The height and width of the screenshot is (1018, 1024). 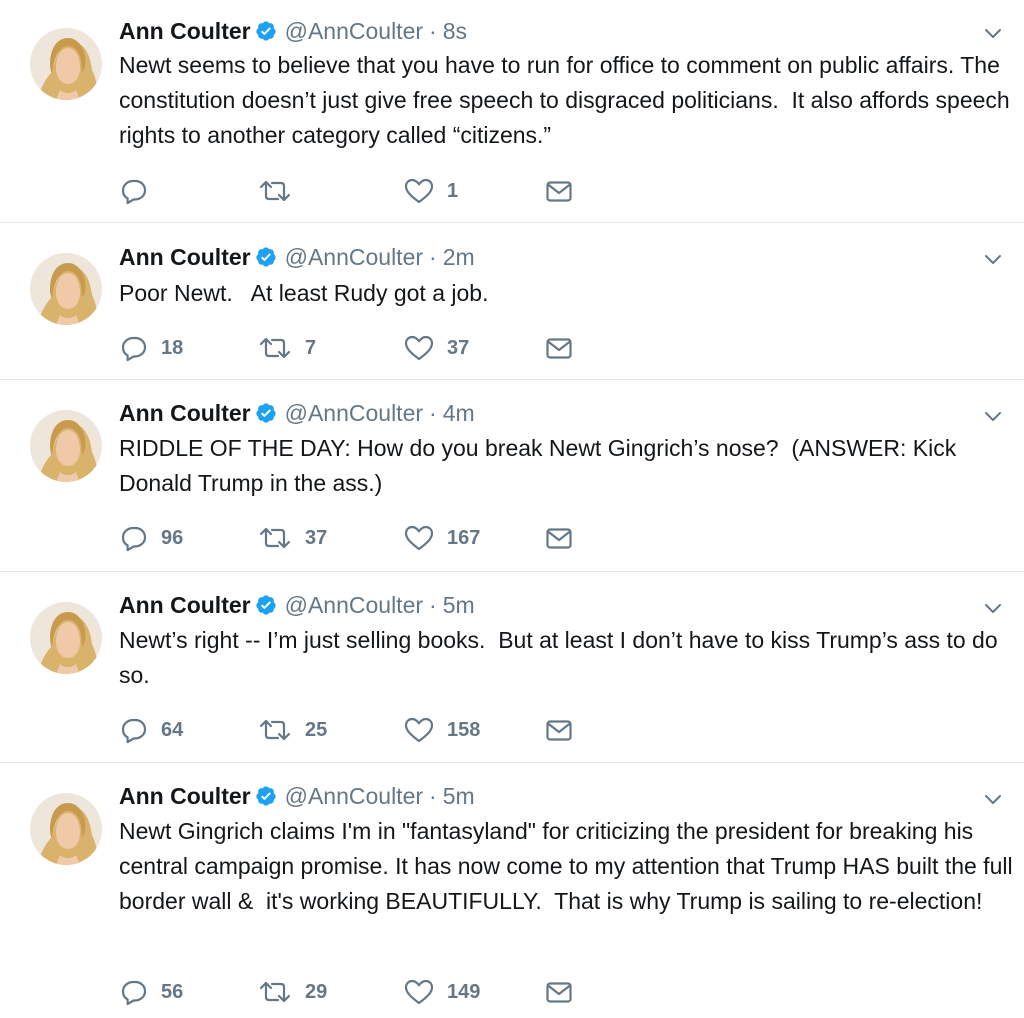 I want to click on retweet-button: 25, so click(x=292, y=730).